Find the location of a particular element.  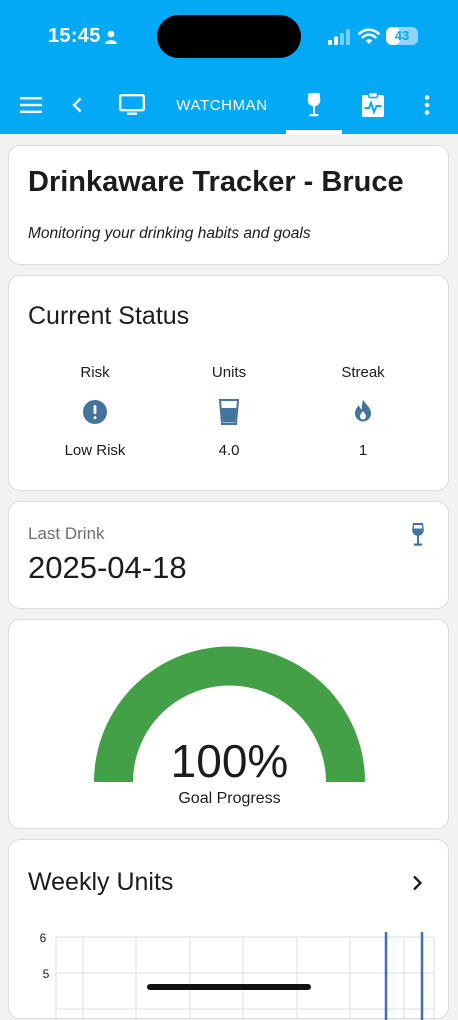

tab-health is located at coordinates (373, 105).